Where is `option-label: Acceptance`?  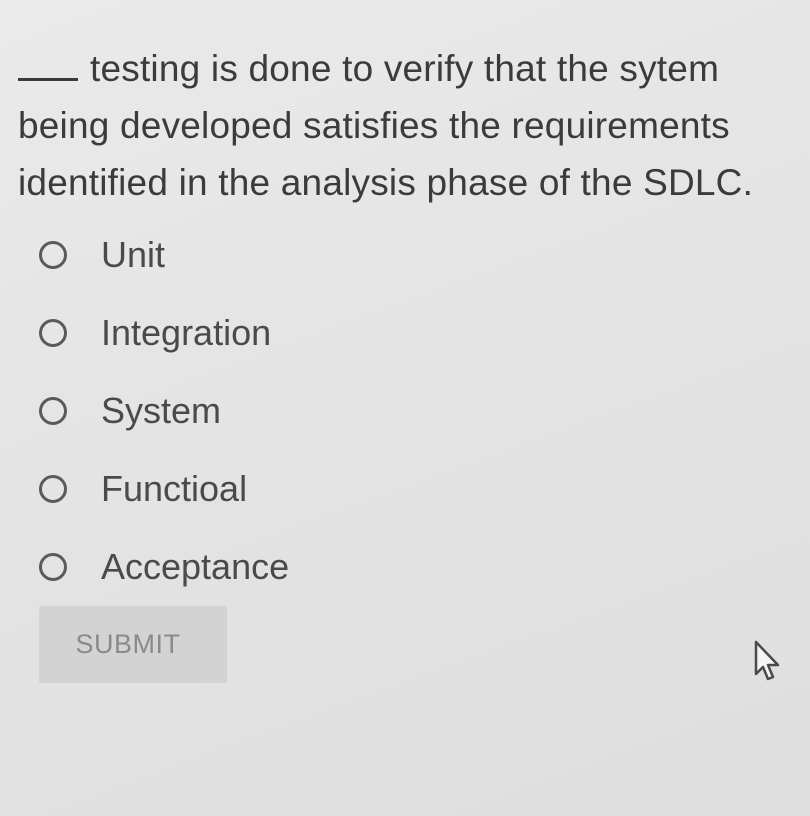 option-label: Acceptance is located at coordinates (195, 566).